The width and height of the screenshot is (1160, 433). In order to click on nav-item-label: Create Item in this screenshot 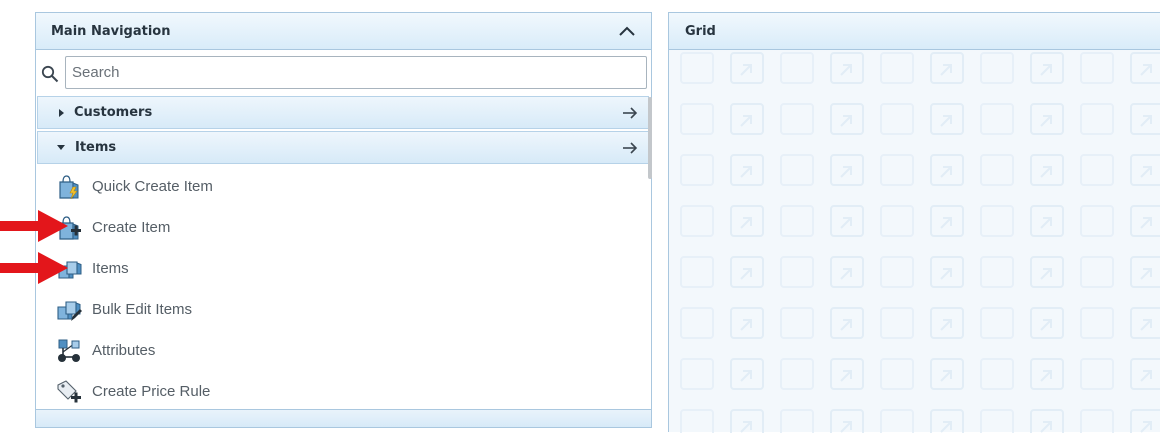, I will do `click(131, 227)`.